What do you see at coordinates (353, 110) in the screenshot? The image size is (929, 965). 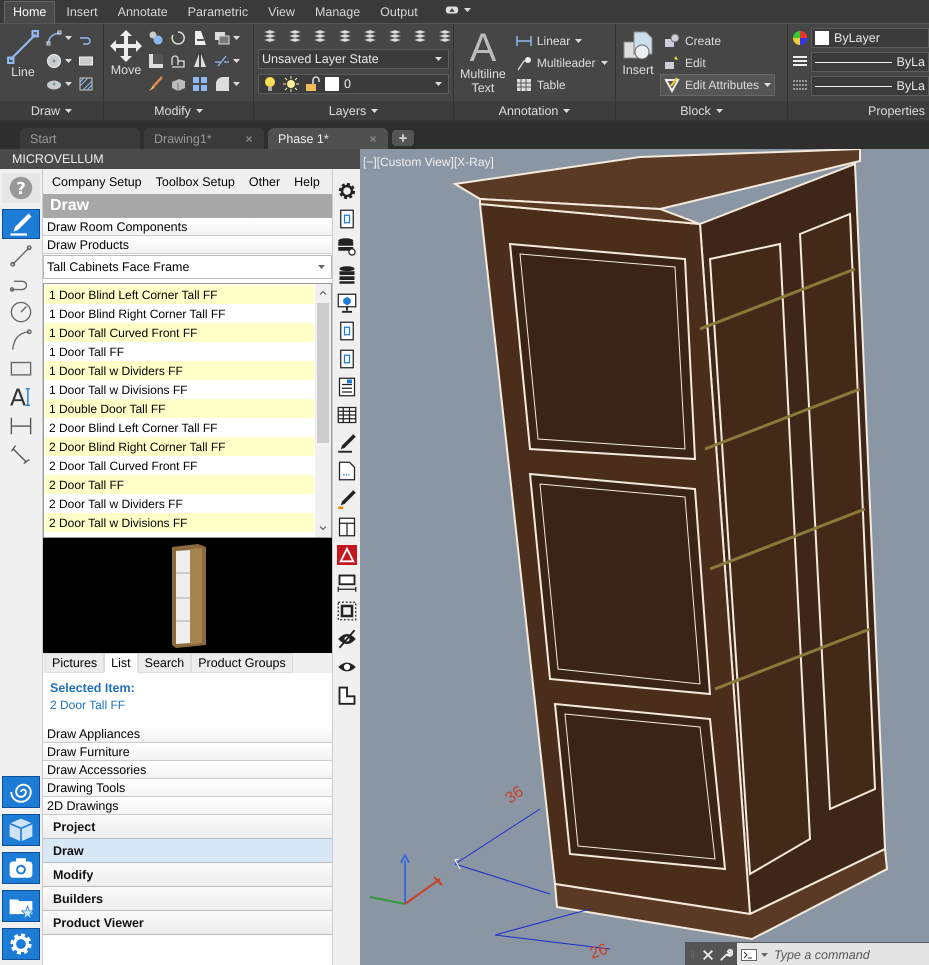 I see `panel-title: Layers` at bounding box center [353, 110].